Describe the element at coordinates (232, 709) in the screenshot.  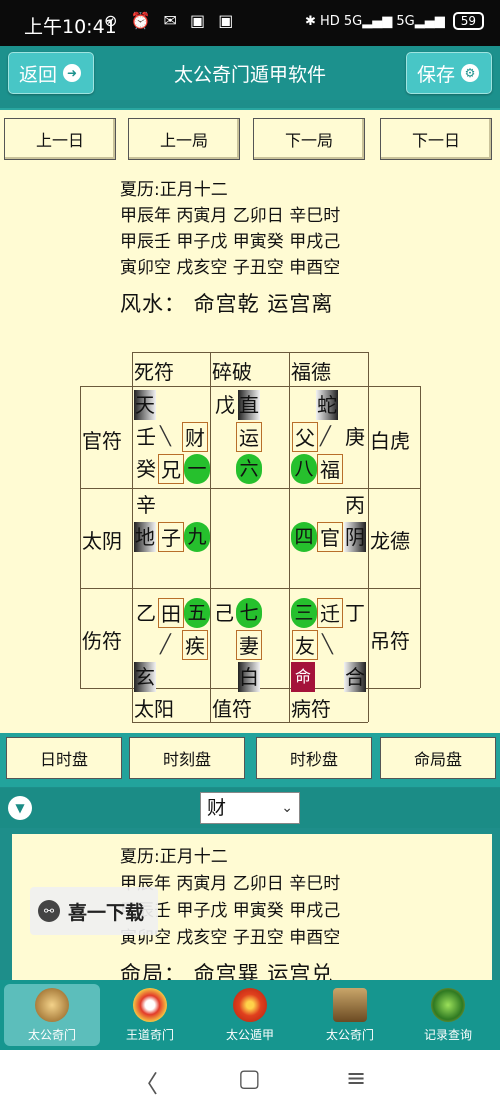
I see `bottom-label: 值符` at that location.